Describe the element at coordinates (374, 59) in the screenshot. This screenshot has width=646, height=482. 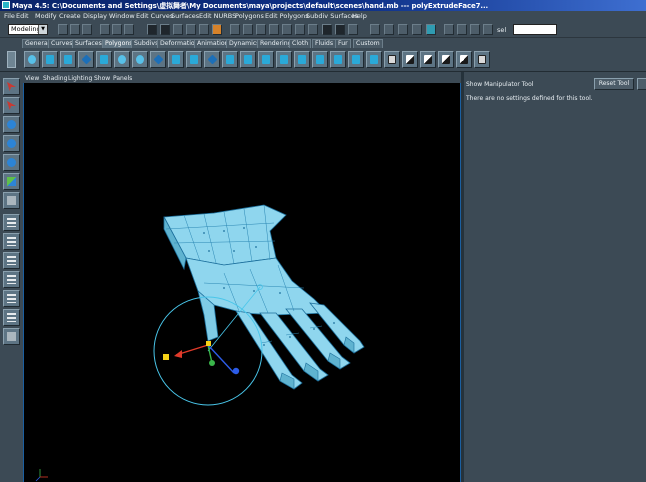
I see `collapse-icon` at that location.